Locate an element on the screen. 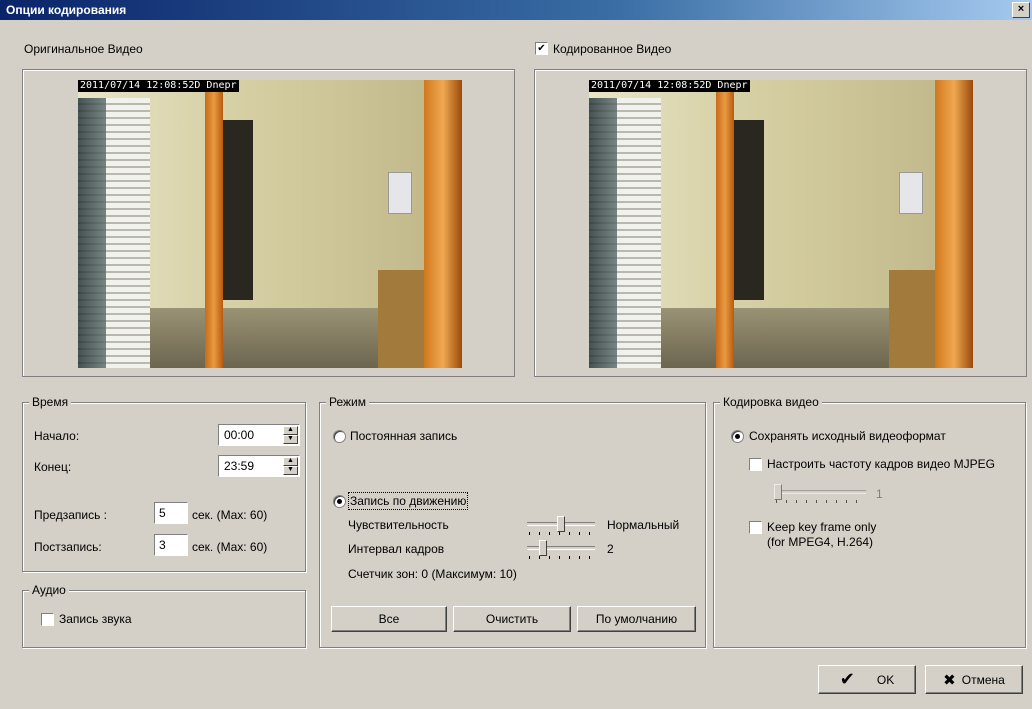 Image resolution: width=1032 pixels, height=709 pixels. all-button: Все is located at coordinates (389, 619).